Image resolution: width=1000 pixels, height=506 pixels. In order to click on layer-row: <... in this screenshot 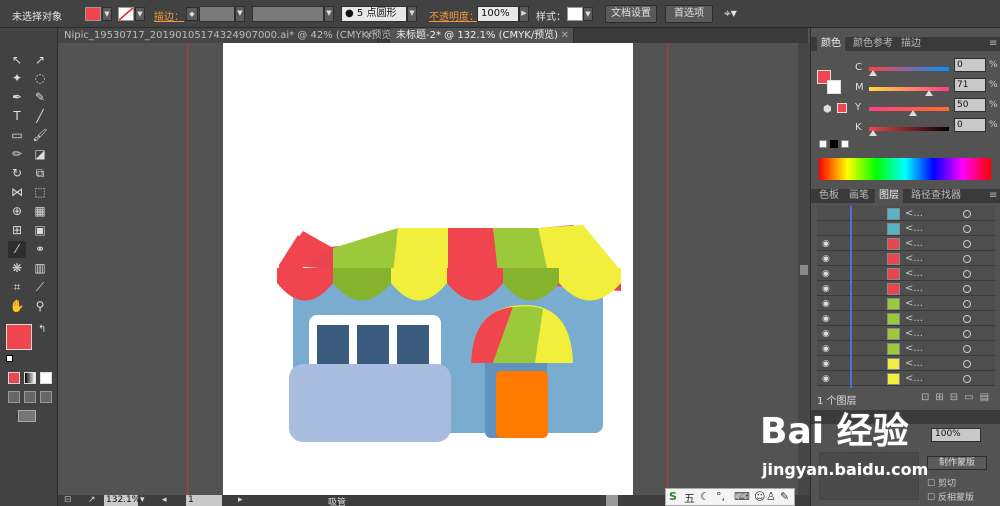, I will do `click(906, 229)`.